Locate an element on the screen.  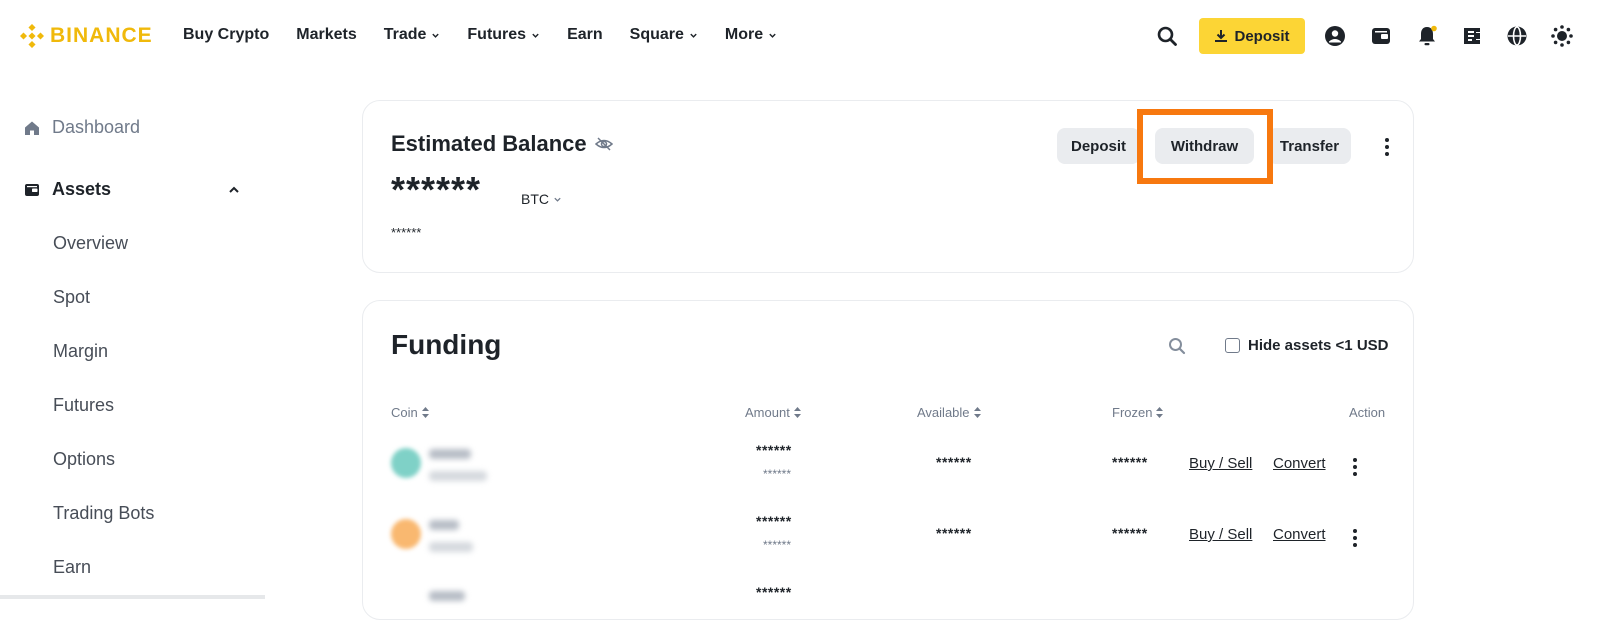
sidebar-scrollbar is located at coordinates (132, 597).